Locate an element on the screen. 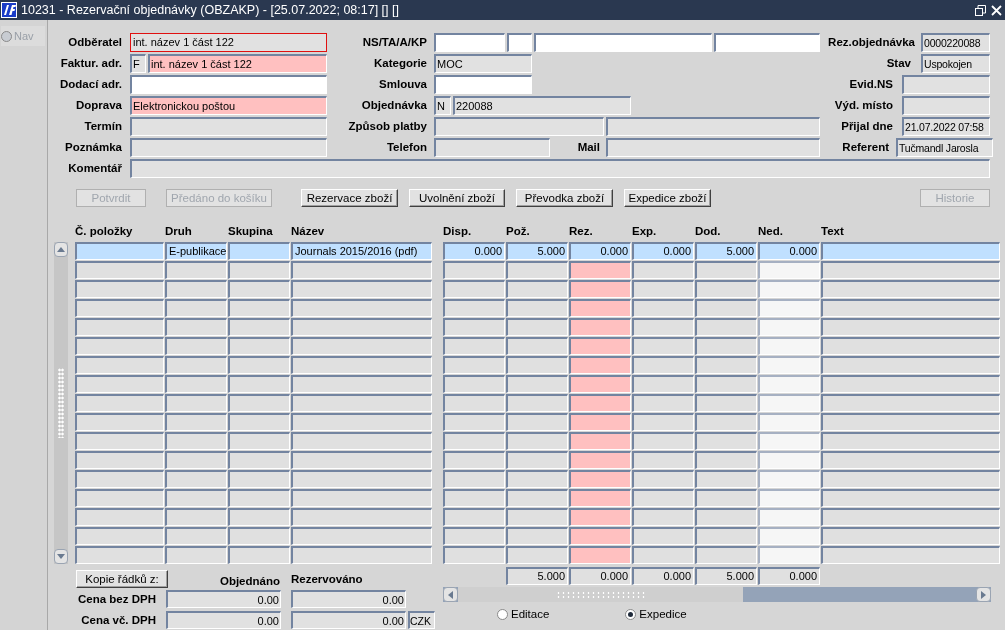  form-field: Tučmandl Jarosla is located at coordinates (944, 147).